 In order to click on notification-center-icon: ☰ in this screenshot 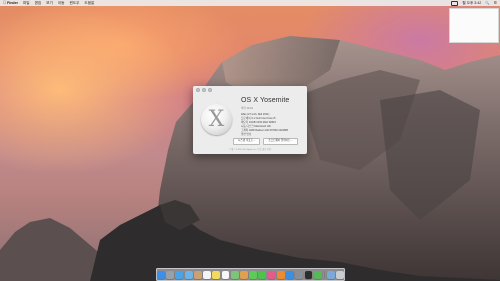, I will do `click(495, 3)`.